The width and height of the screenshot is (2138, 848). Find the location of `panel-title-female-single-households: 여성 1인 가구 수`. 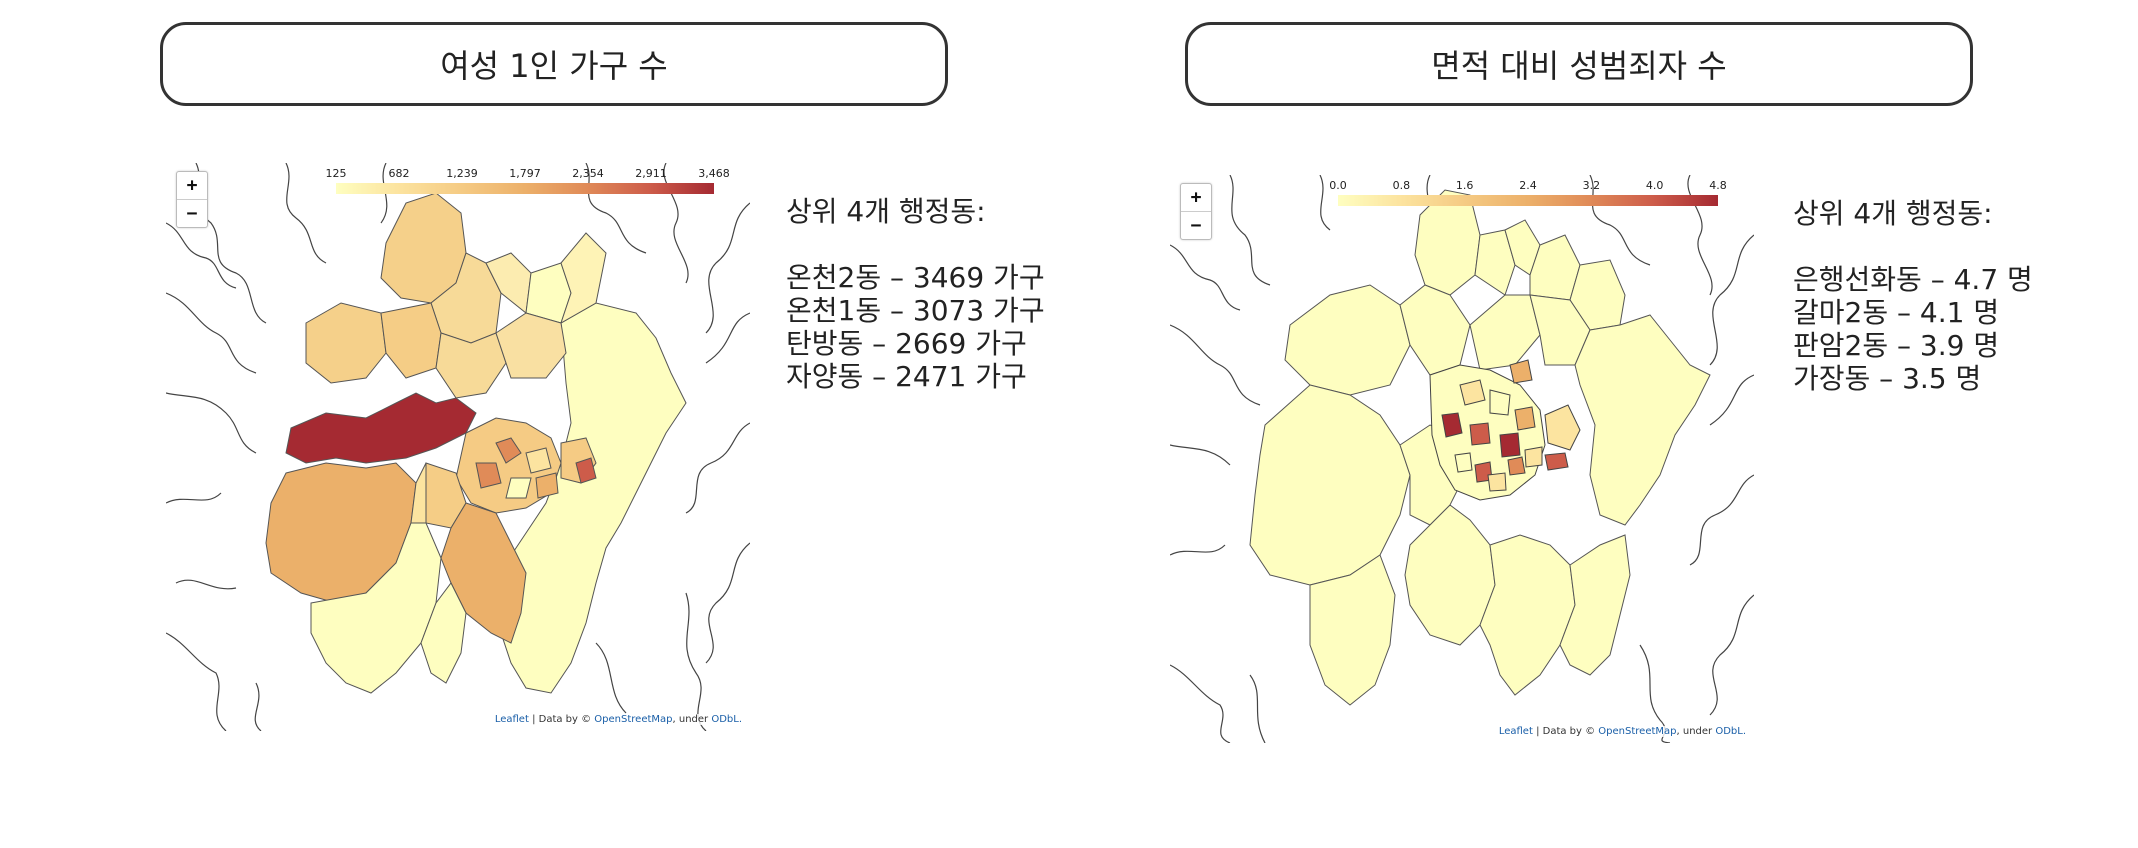

panel-title-female-single-households: 여성 1인 가구 수 is located at coordinates (554, 64).